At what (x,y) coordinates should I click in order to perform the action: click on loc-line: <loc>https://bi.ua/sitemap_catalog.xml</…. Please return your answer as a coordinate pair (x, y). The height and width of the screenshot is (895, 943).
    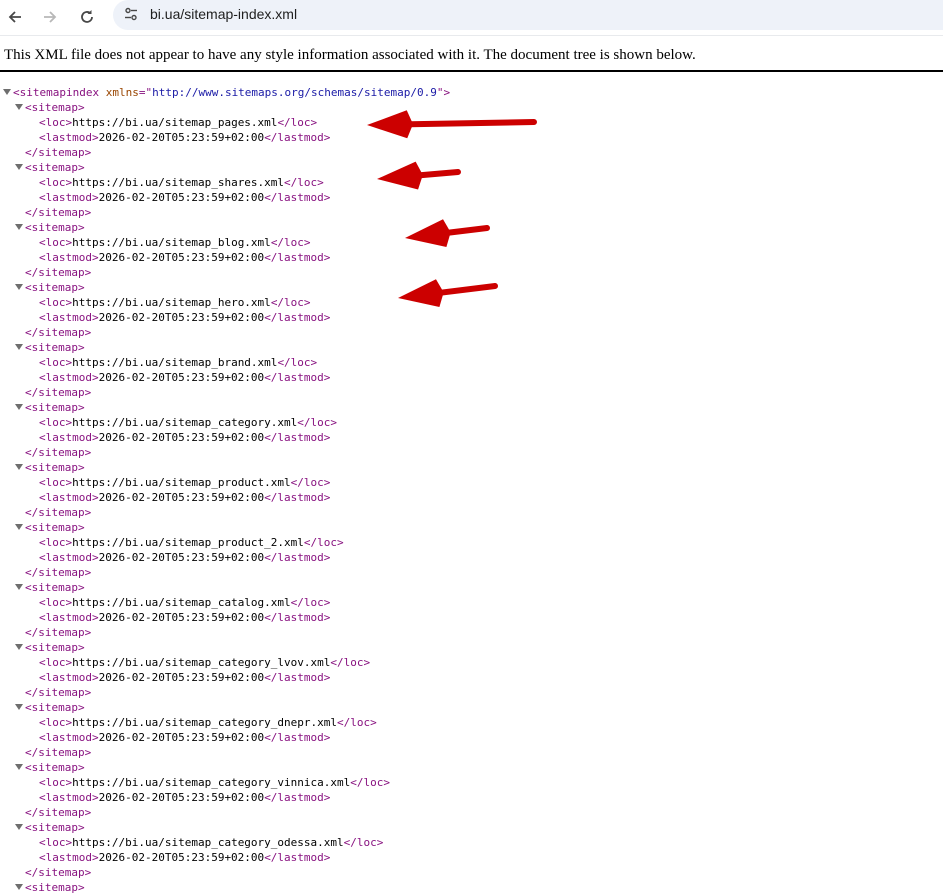
    Looking at the image, I should click on (185, 602).